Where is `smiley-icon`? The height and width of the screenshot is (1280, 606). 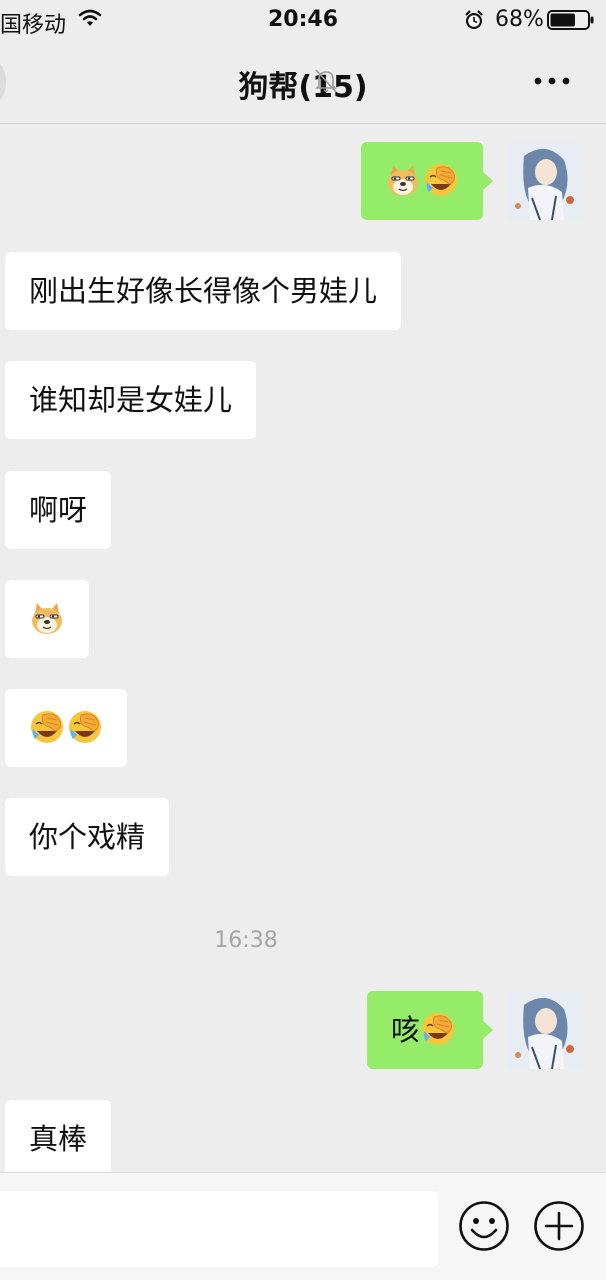 smiley-icon is located at coordinates (484, 1226).